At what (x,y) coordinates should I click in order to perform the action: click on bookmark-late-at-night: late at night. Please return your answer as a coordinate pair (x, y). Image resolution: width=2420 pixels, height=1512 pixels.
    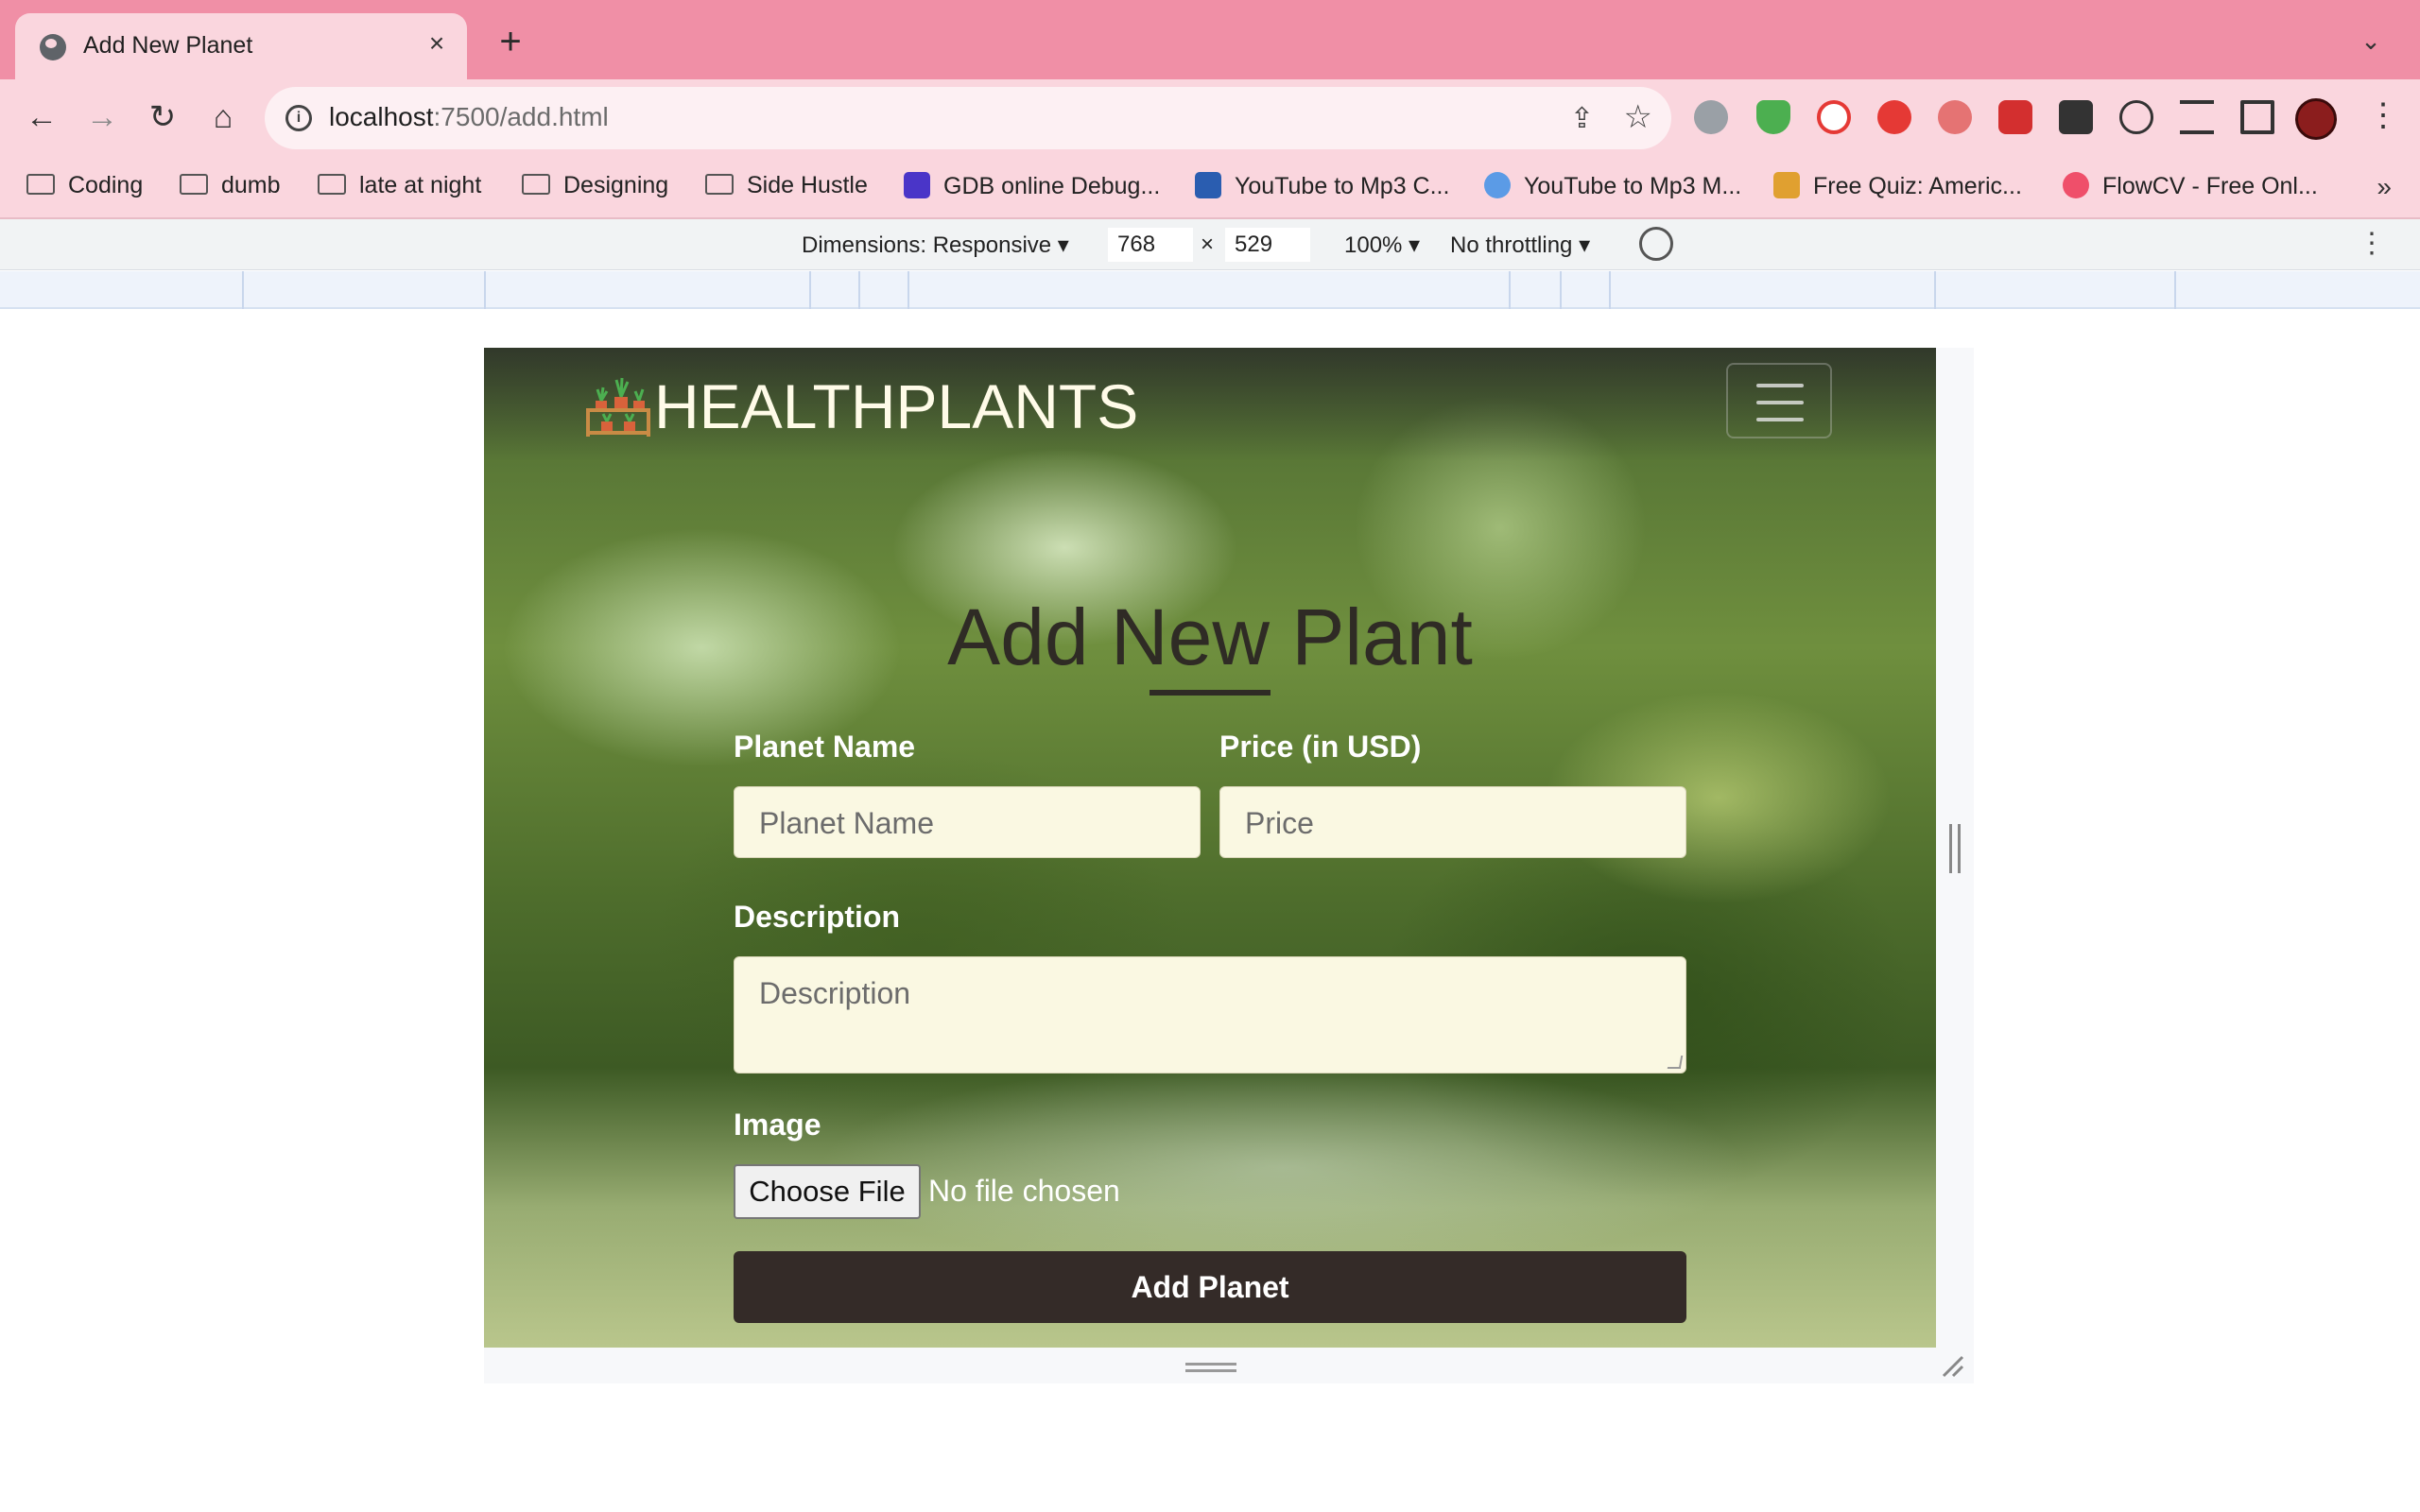
    Looking at the image, I should click on (399, 188).